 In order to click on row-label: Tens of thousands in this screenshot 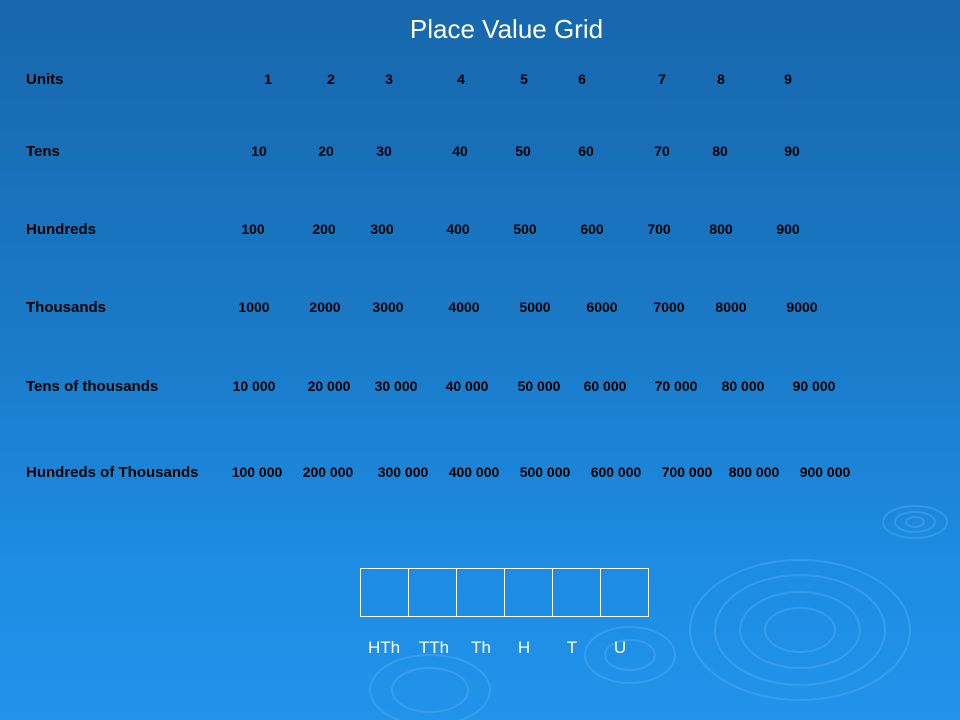, I will do `click(92, 386)`.